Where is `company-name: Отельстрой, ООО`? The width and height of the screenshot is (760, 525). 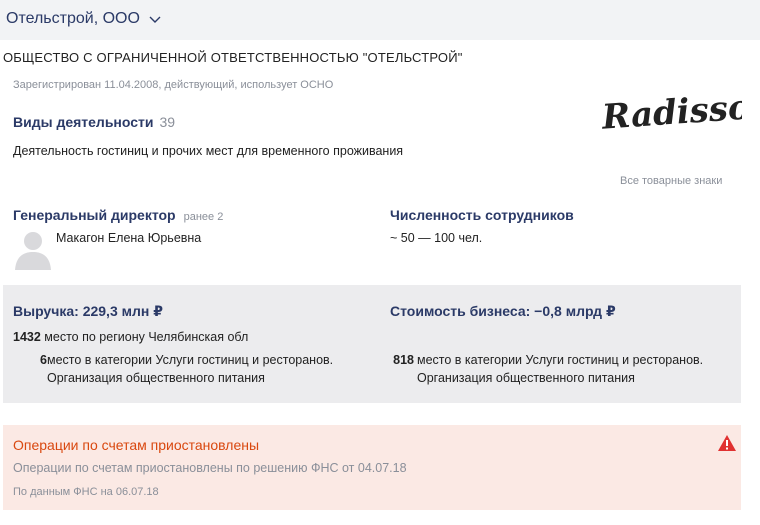 company-name: Отельстрой, ООО is located at coordinates (73, 19).